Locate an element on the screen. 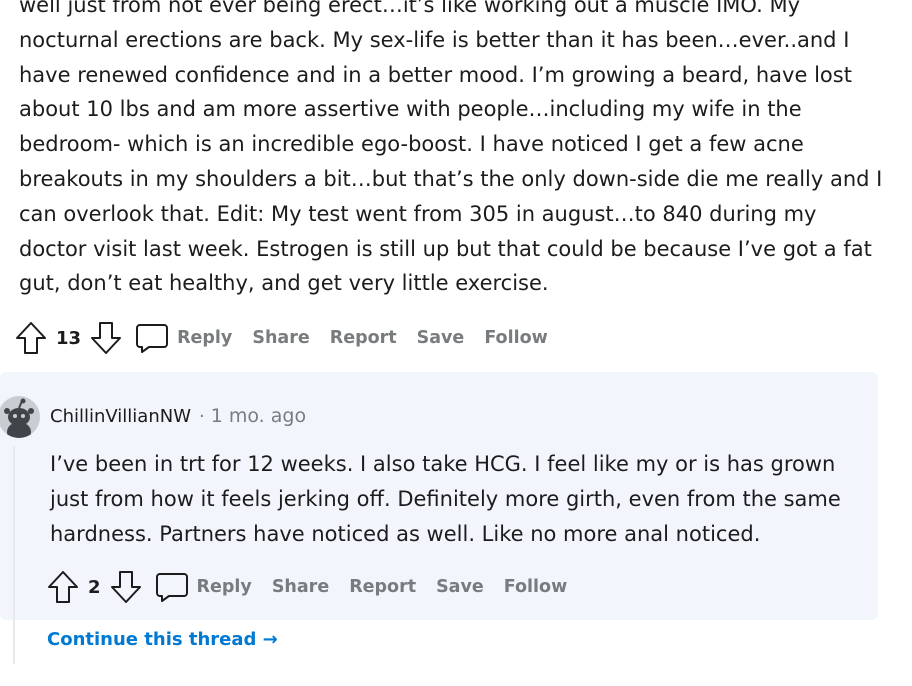 The width and height of the screenshot is (912, 686). thread-line is located at coordinates (14, 555).